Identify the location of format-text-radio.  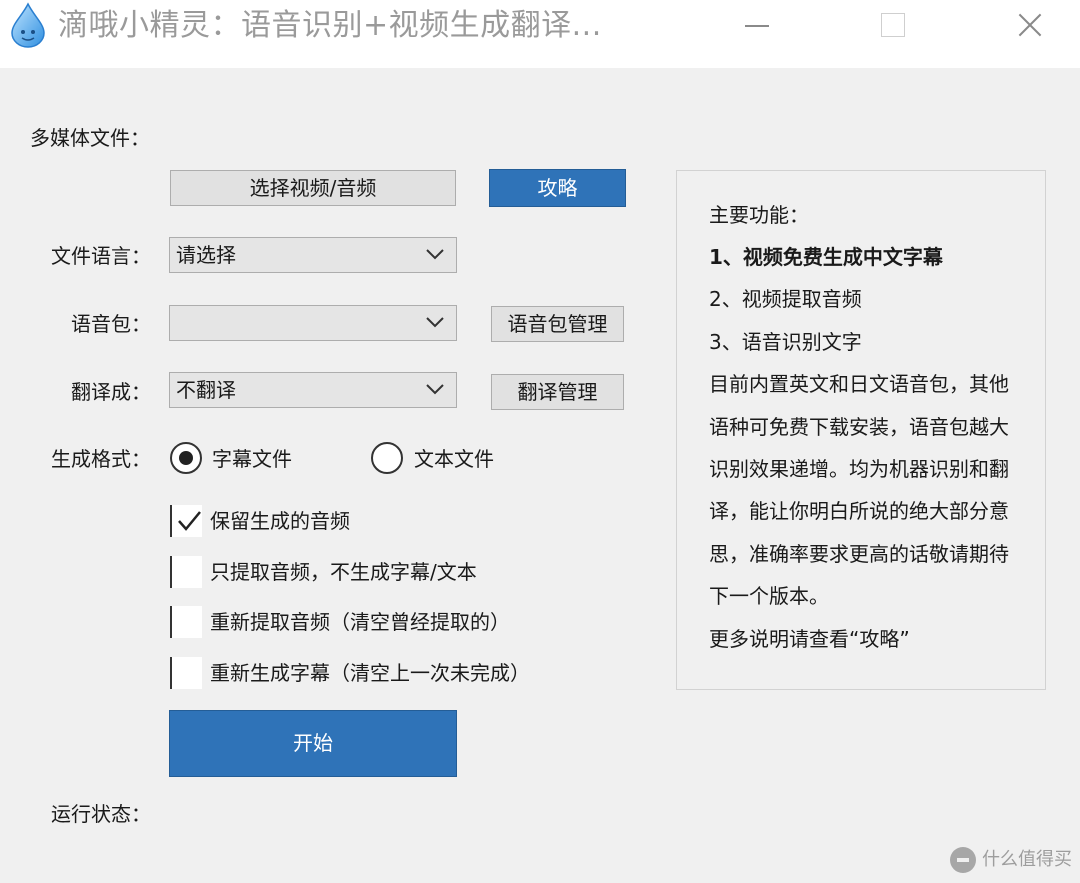
(387, 458).